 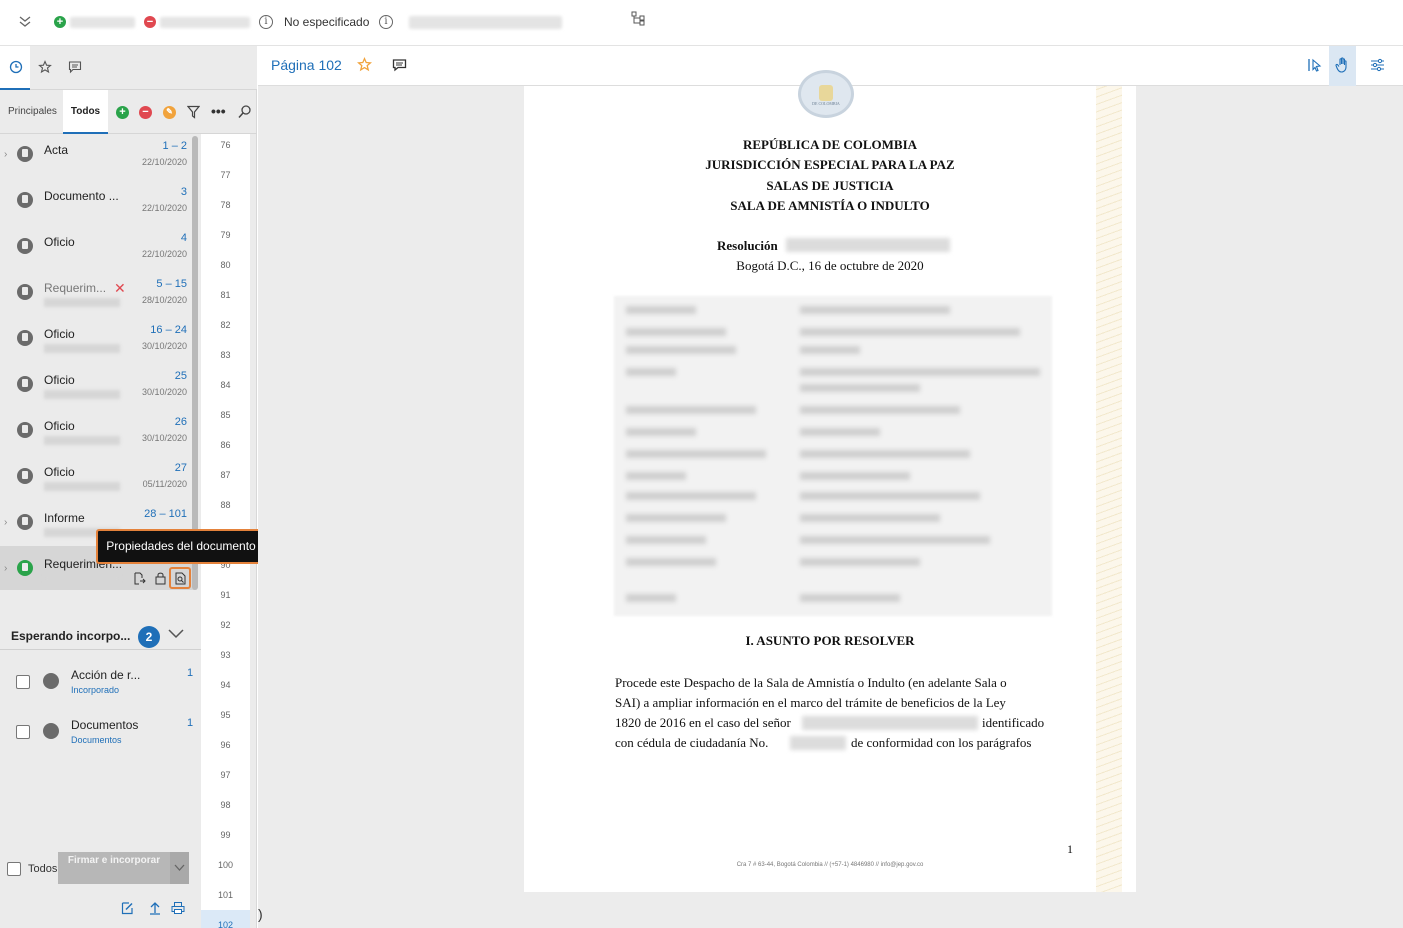 What do you see at coordinates (114, 868) in the screenshot?
I see `sign-incorporate-button: Firmar e incorporar` at bounding box center [114, 868].